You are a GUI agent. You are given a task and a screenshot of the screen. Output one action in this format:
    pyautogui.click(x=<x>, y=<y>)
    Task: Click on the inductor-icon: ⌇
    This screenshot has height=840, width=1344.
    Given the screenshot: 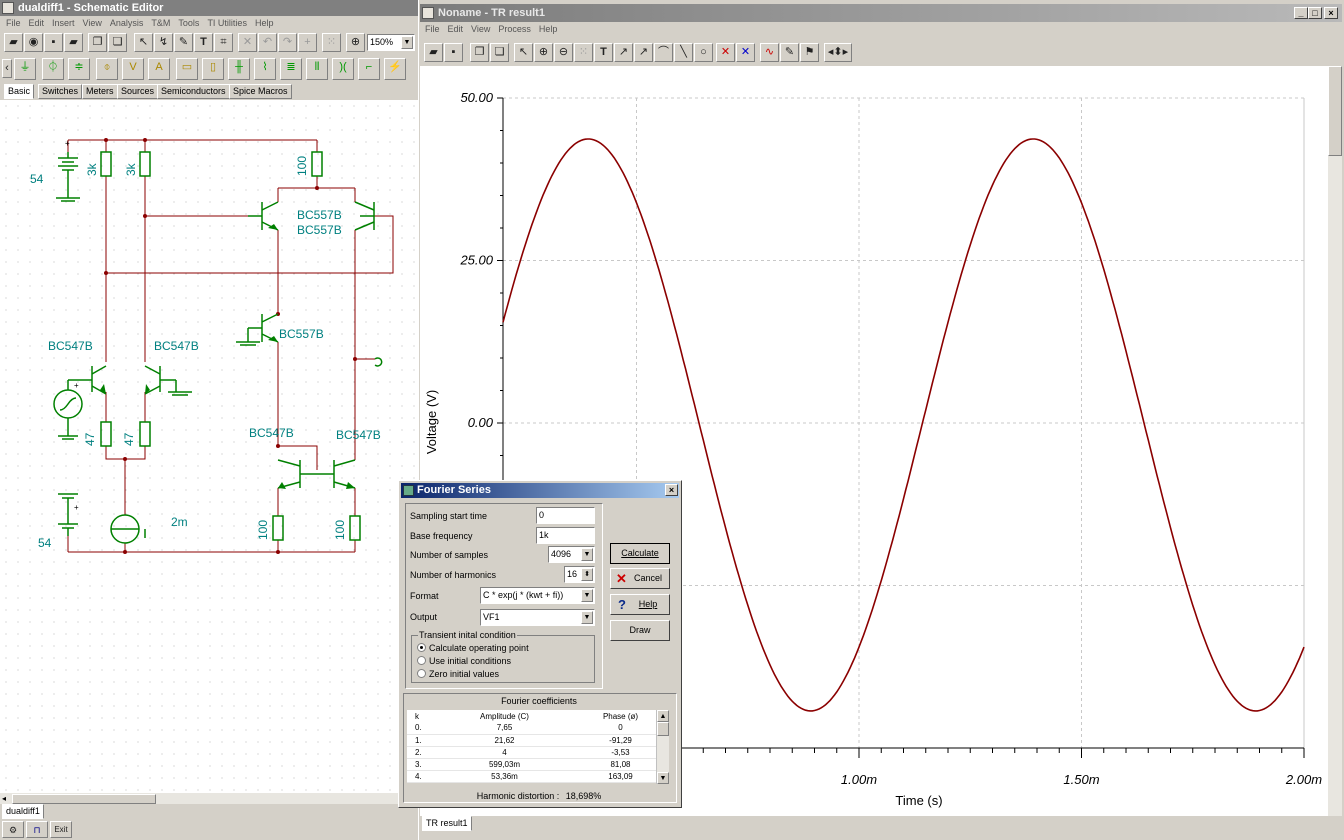 What is the action you would take?
    pyautogui.click(x=265, y=69)
    